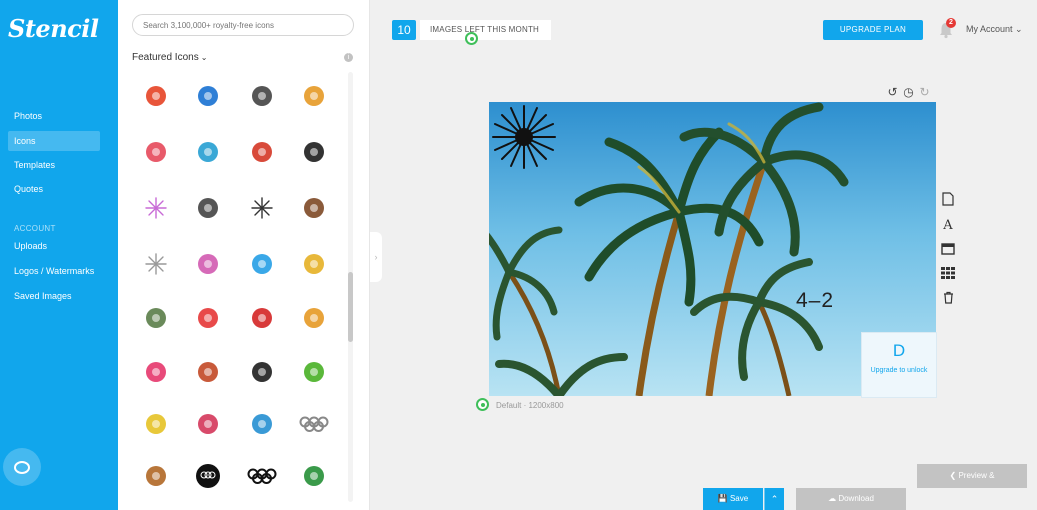  I want to click on popsicle-icon, so click(208, 264).